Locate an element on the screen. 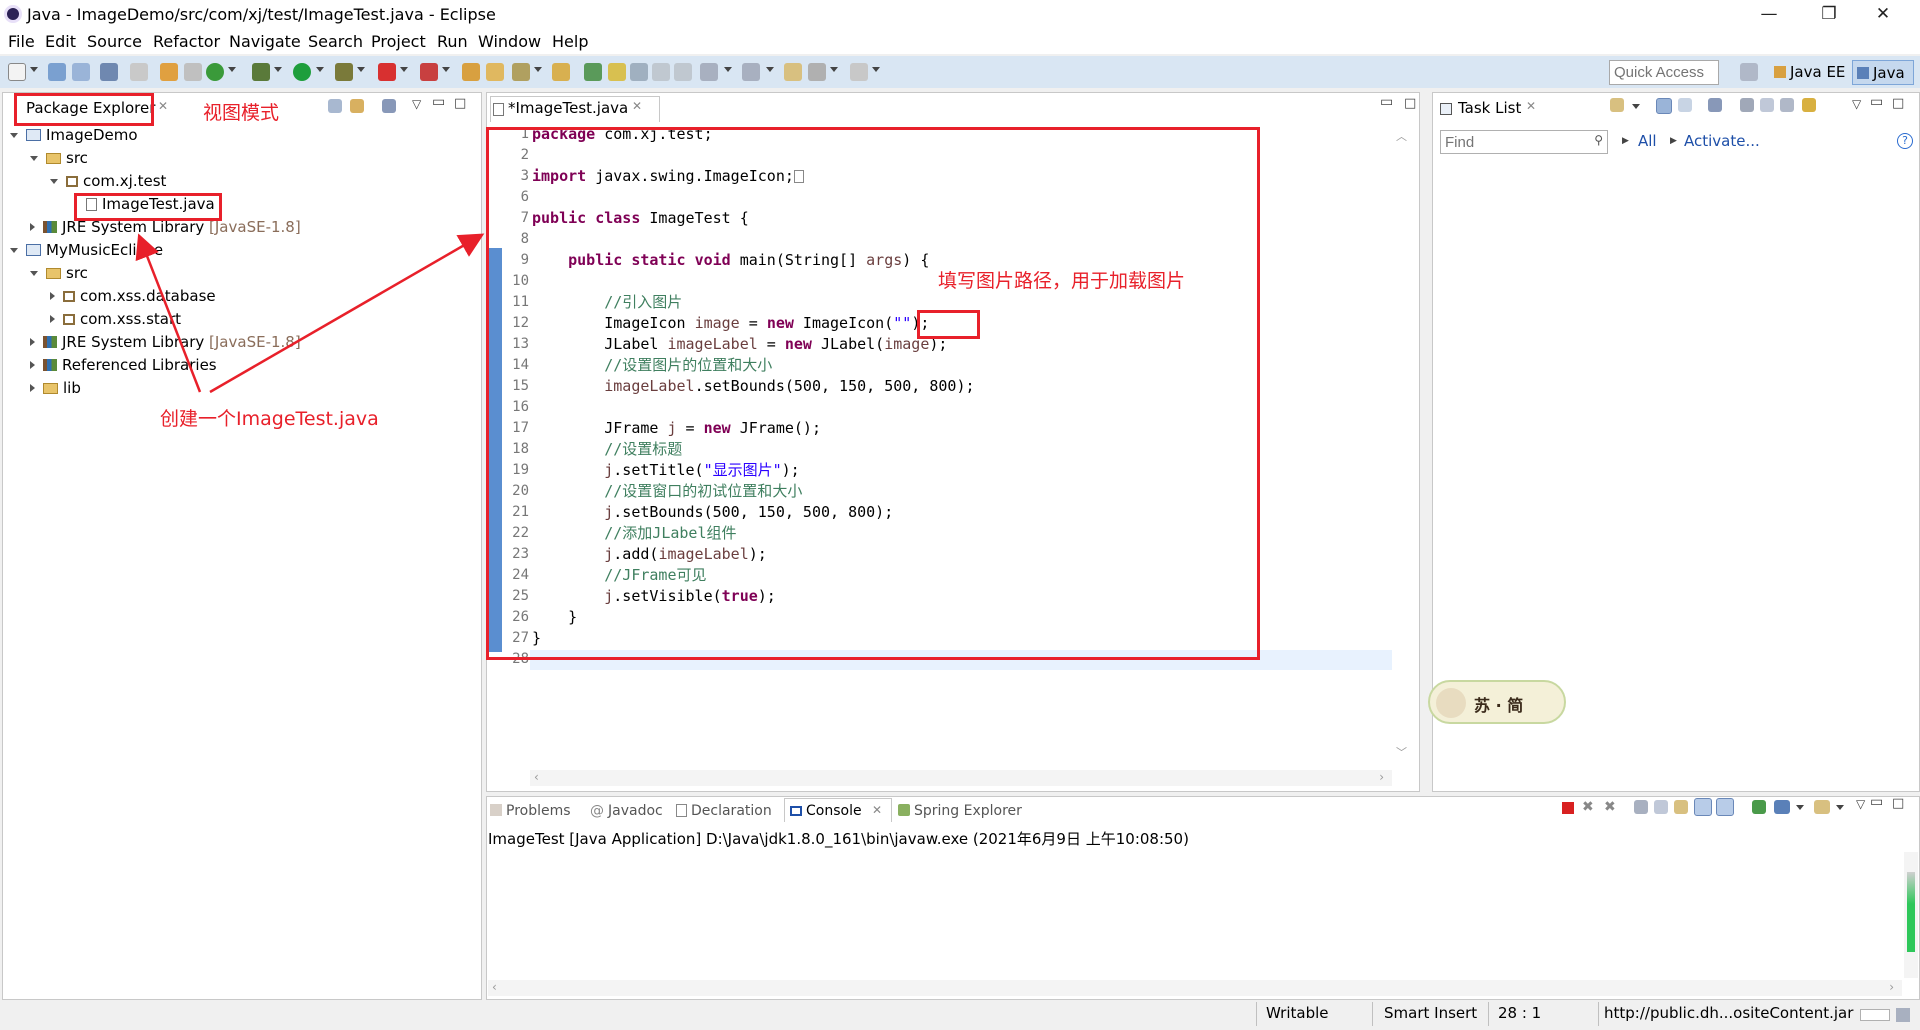  scroll-thumb is located at coordinates (1911, 912).